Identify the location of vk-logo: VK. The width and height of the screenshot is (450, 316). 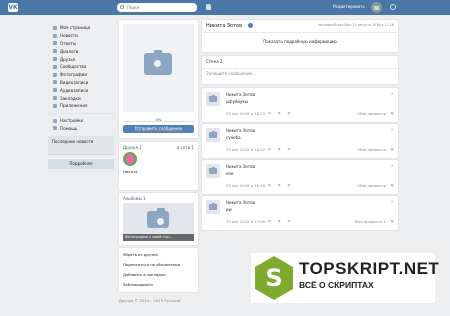
(13, 7).